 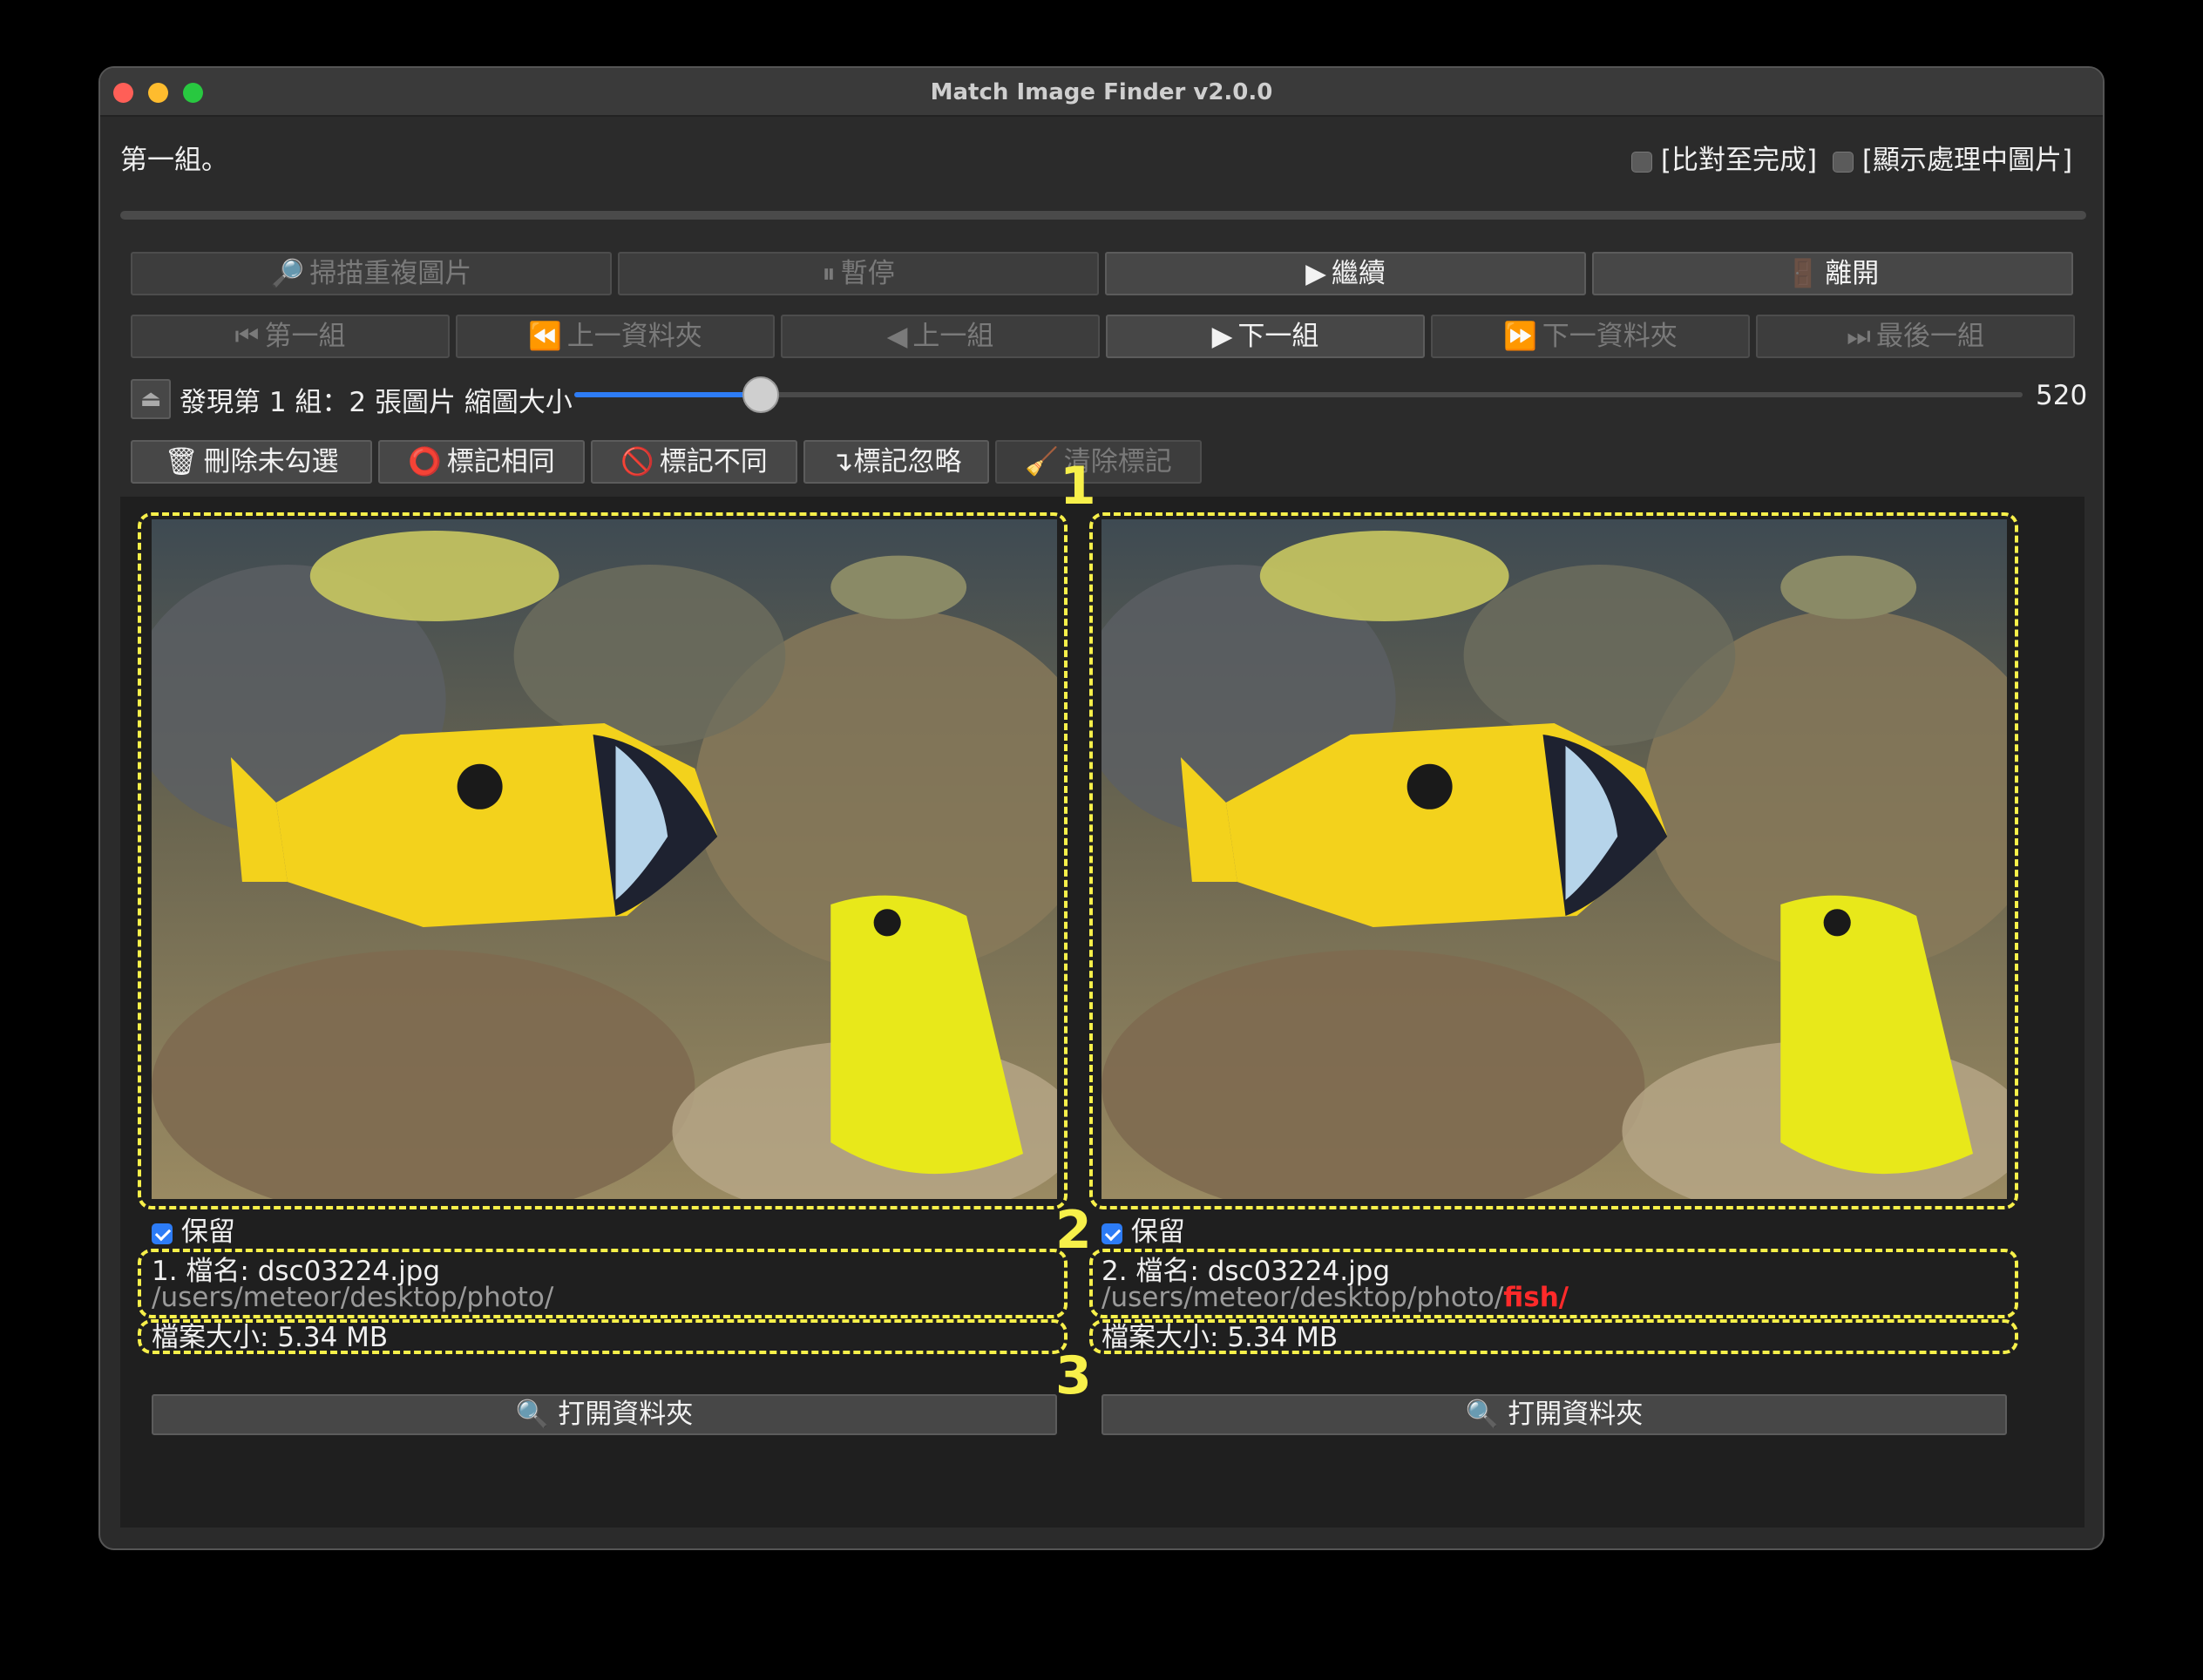 What do you see at coordinates (1266, 336) in the screenshot?
I see `next-group-button: ▶ 下一組` at bounding box center [1266, 336].